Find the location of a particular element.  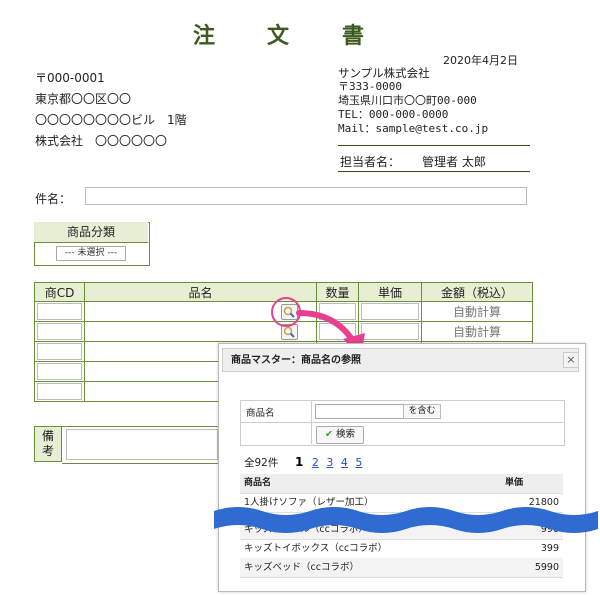

col-product-name: 商品名 is located at coordinates (258, 483).